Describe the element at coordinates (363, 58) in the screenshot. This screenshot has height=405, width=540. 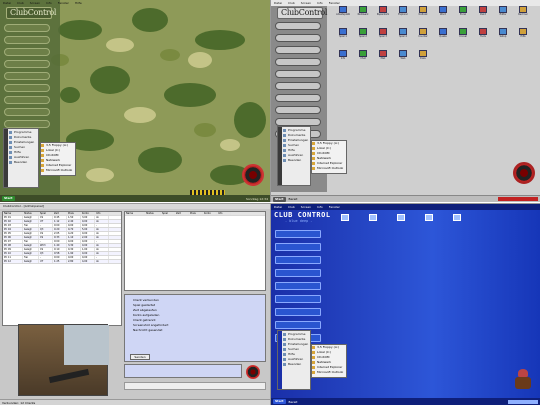
I see `desktop-icon: Chat` at that location.